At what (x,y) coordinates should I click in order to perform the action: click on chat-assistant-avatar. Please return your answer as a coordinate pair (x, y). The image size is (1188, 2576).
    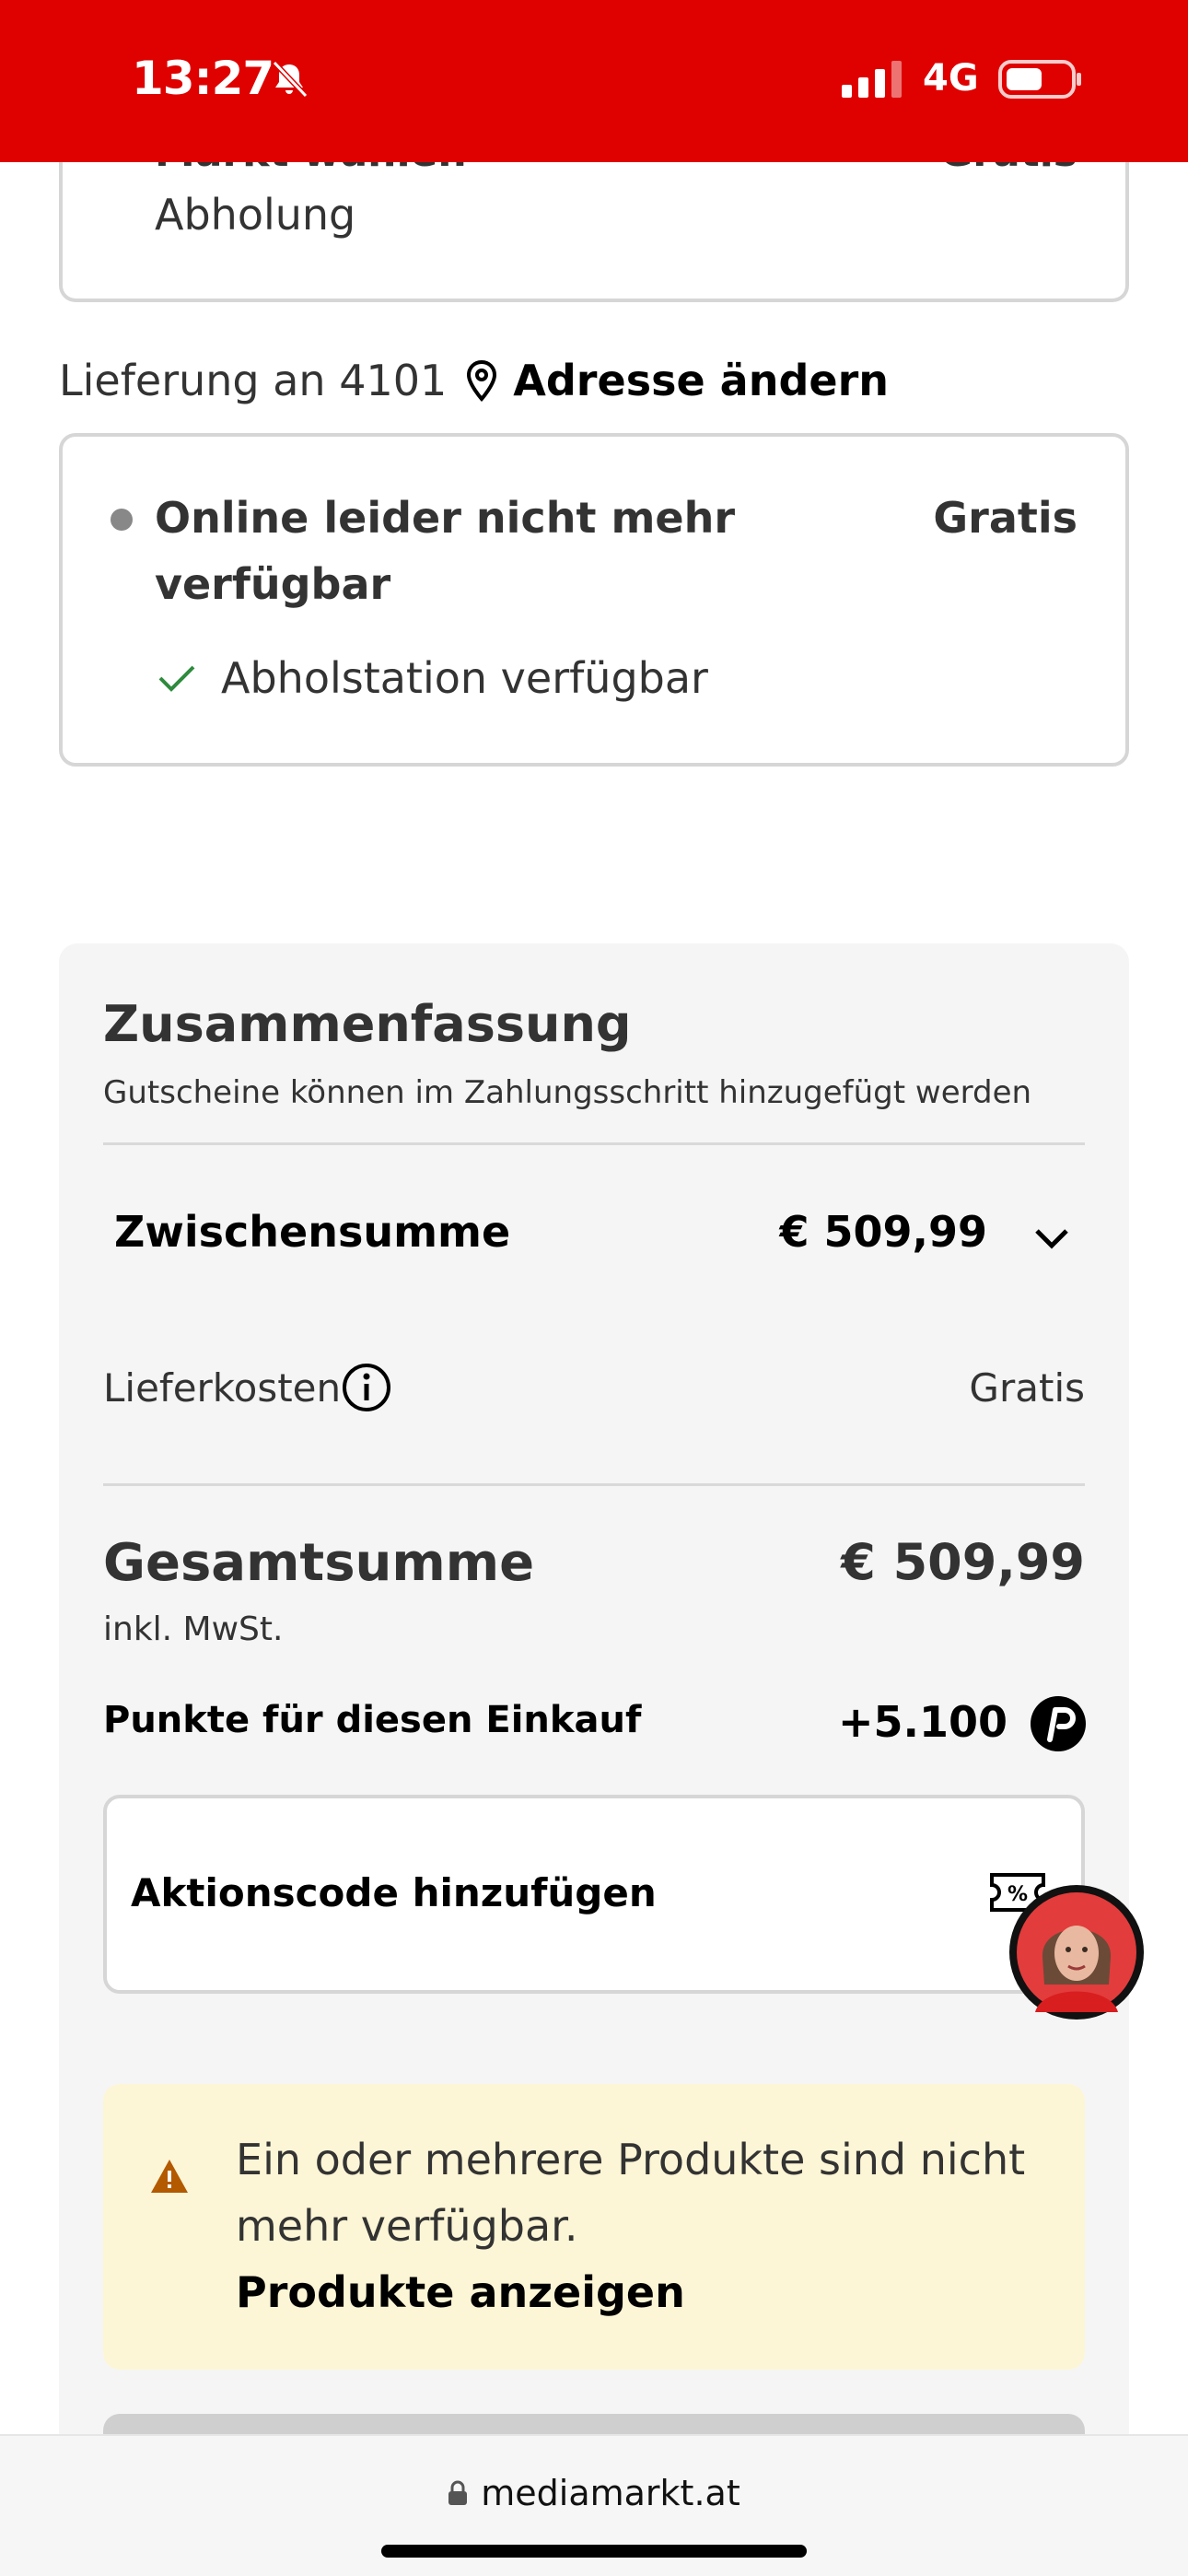
    Looking at the image, I should click on (1076, 1952).